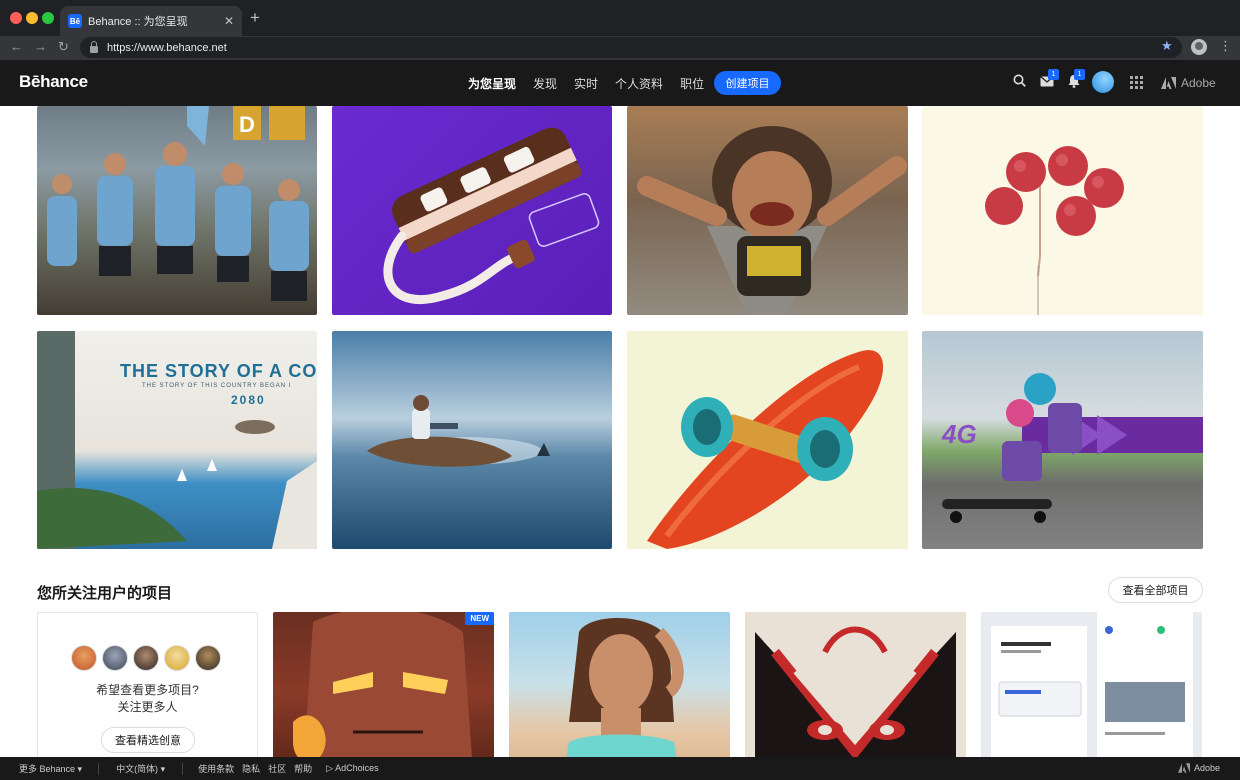 The height and width of the screenshot is (780, 1240). I want to click on artwork-title: THE STORY OF A COU, so click(218, 371).